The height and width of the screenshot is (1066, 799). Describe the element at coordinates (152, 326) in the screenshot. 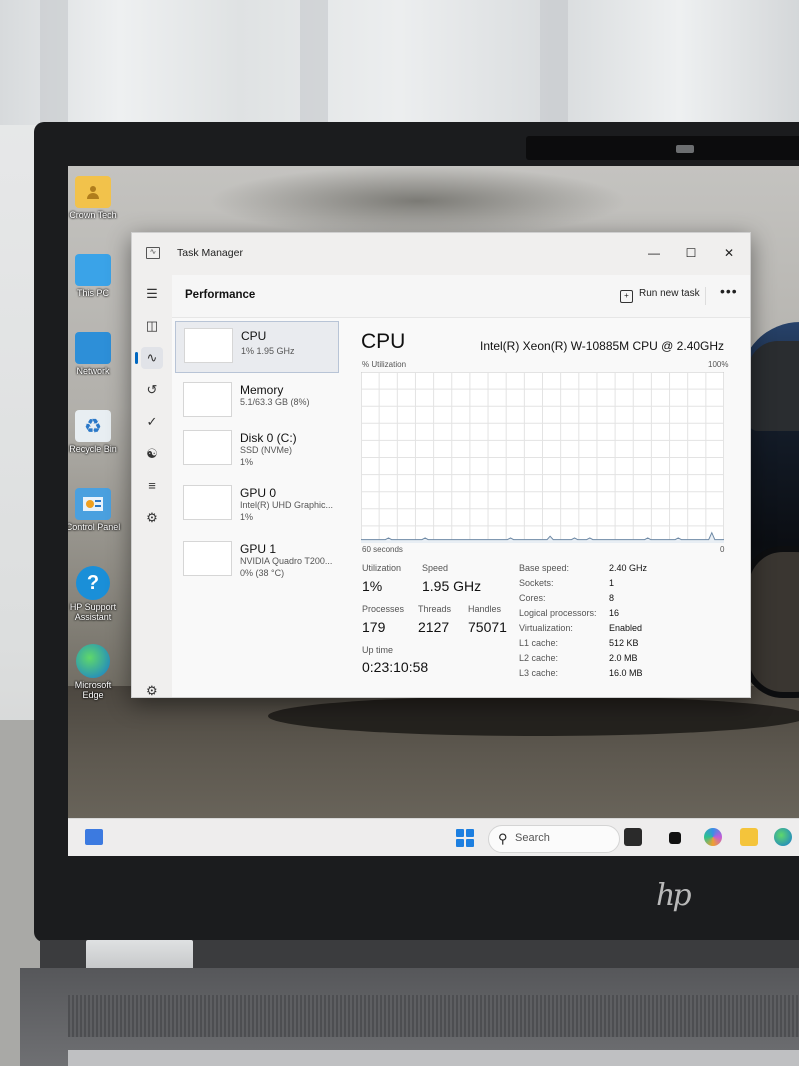

I see `processes-icon: ◫` at that location.